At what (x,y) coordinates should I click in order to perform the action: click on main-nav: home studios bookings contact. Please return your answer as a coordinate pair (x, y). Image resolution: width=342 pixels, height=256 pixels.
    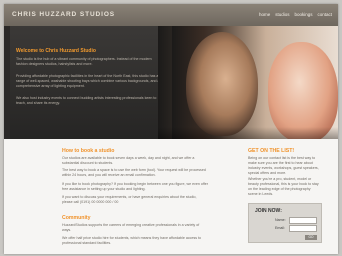
    Looking at the image, I should click on (295, 14).